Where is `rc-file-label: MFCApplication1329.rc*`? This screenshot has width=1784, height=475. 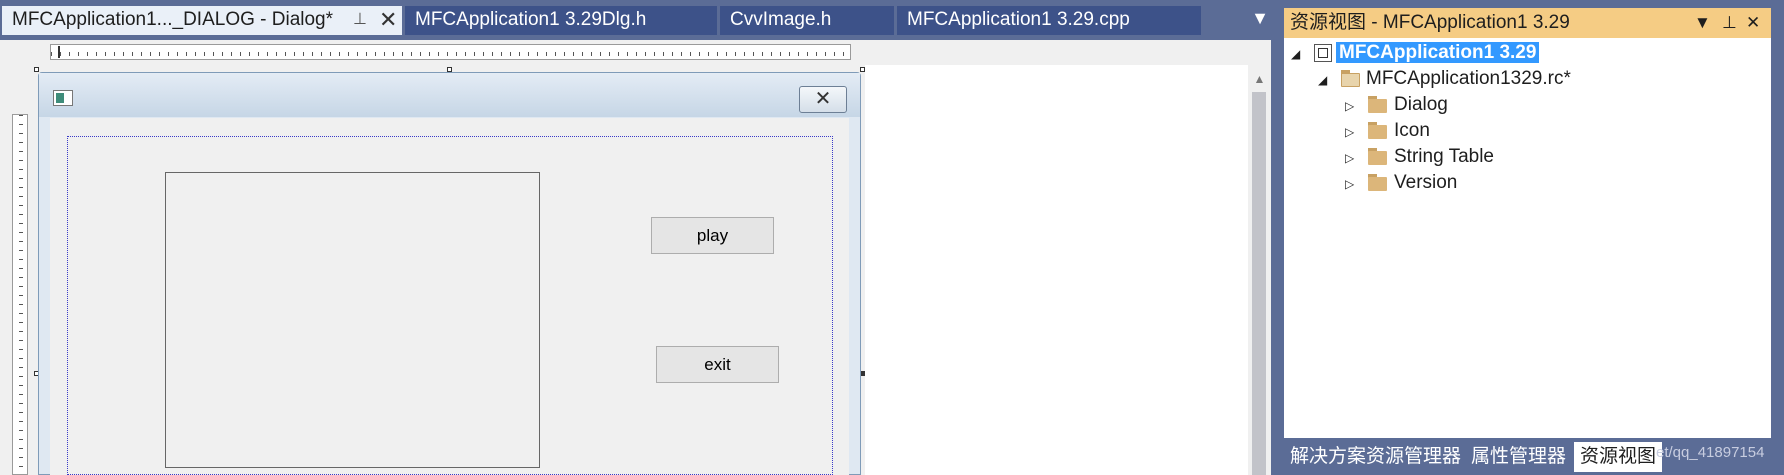 rc-file-label: MFCApplication1329.rc* is located at coordinates (1468, 79).